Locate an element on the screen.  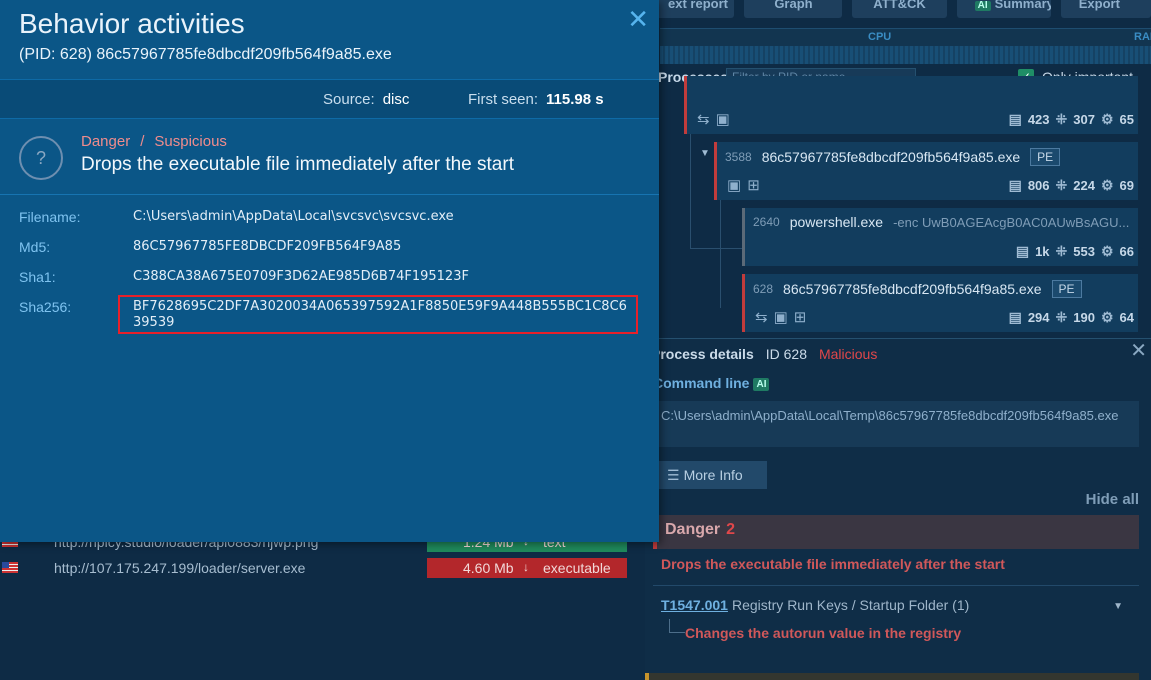
toolbar: ext report Graph ATT&CK AI Summary Export is located at coordinates (900, 10).